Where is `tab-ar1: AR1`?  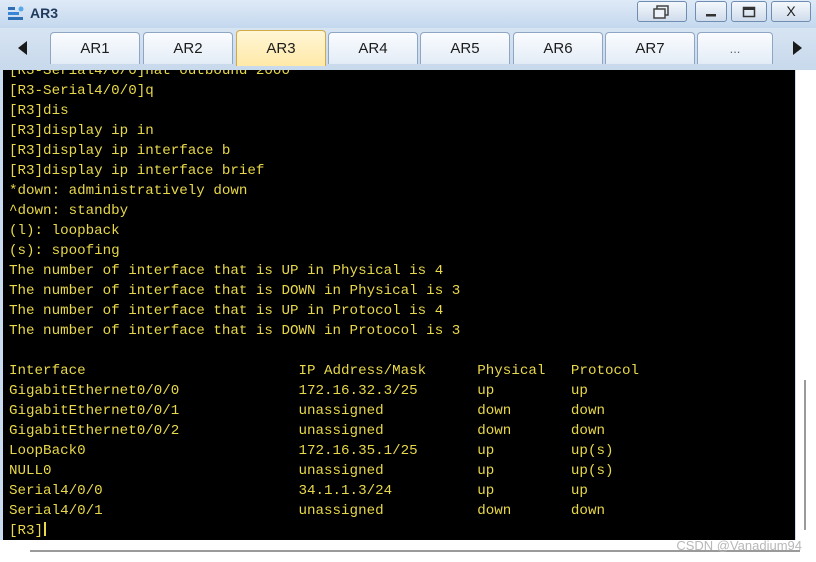
tab-ar1: AR1 is located at coordinates (95, 48).